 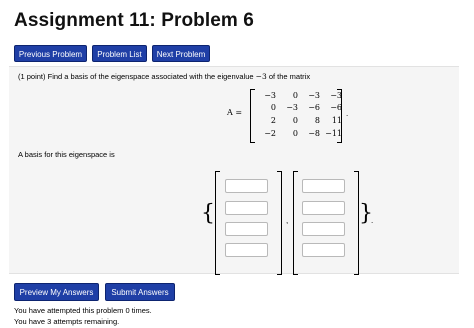 What do you see at coordinates (208, 213) in the screenshot?
I see `left-brace: {` at bounding box center [208, 213].